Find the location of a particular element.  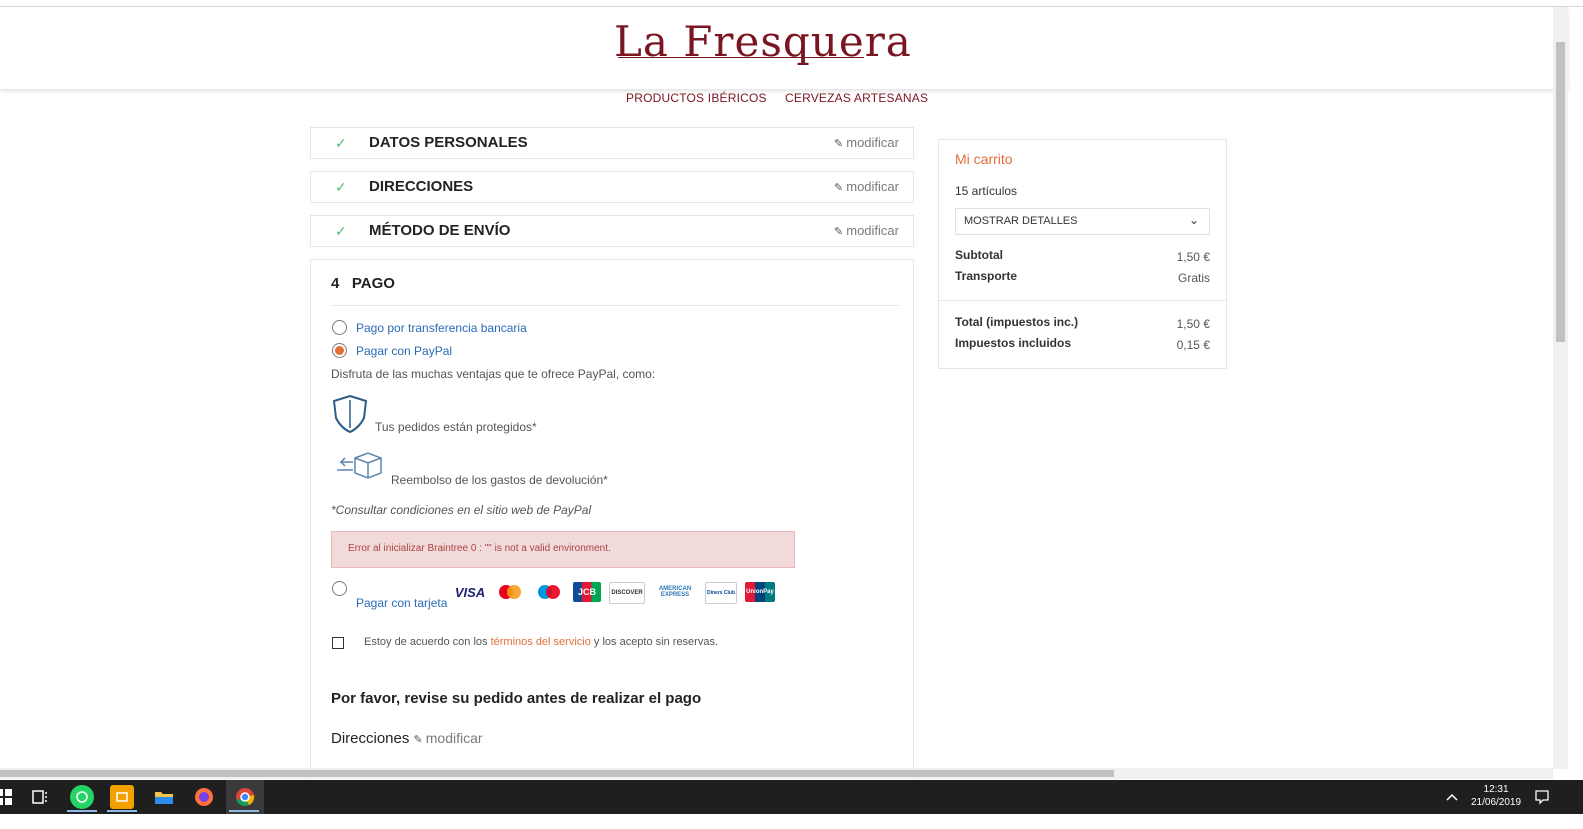

mastercard-icon is located at coordinates (510, 592).